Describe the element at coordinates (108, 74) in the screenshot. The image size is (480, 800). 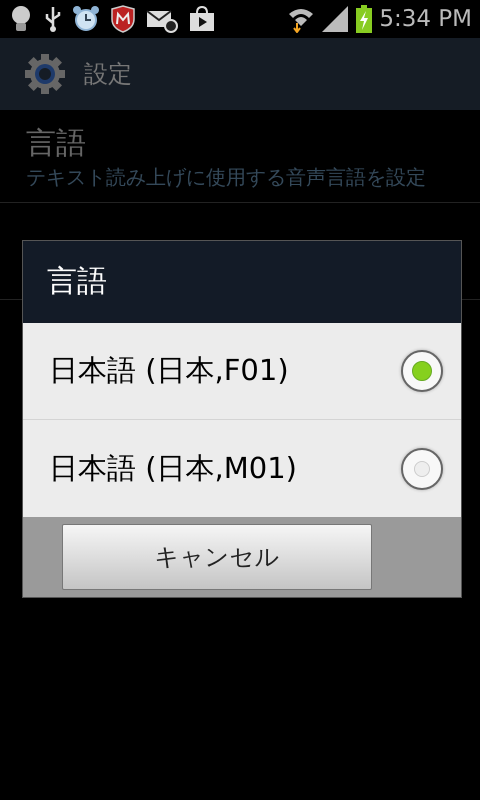
I see `screen-title: 設定` at that location.